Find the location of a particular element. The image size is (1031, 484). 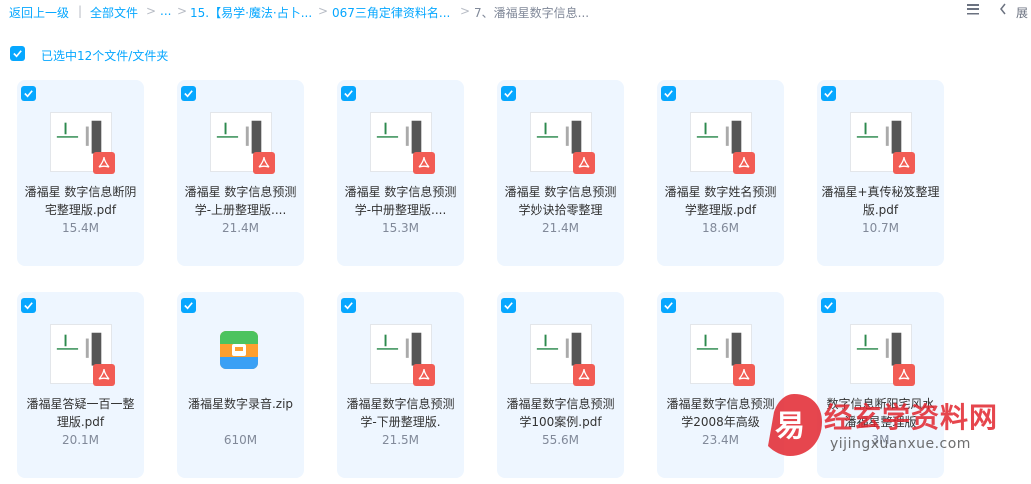

file-name: 潘福星 数字信息断阴宅整理版.pdf is located at coordinates (80, 201).